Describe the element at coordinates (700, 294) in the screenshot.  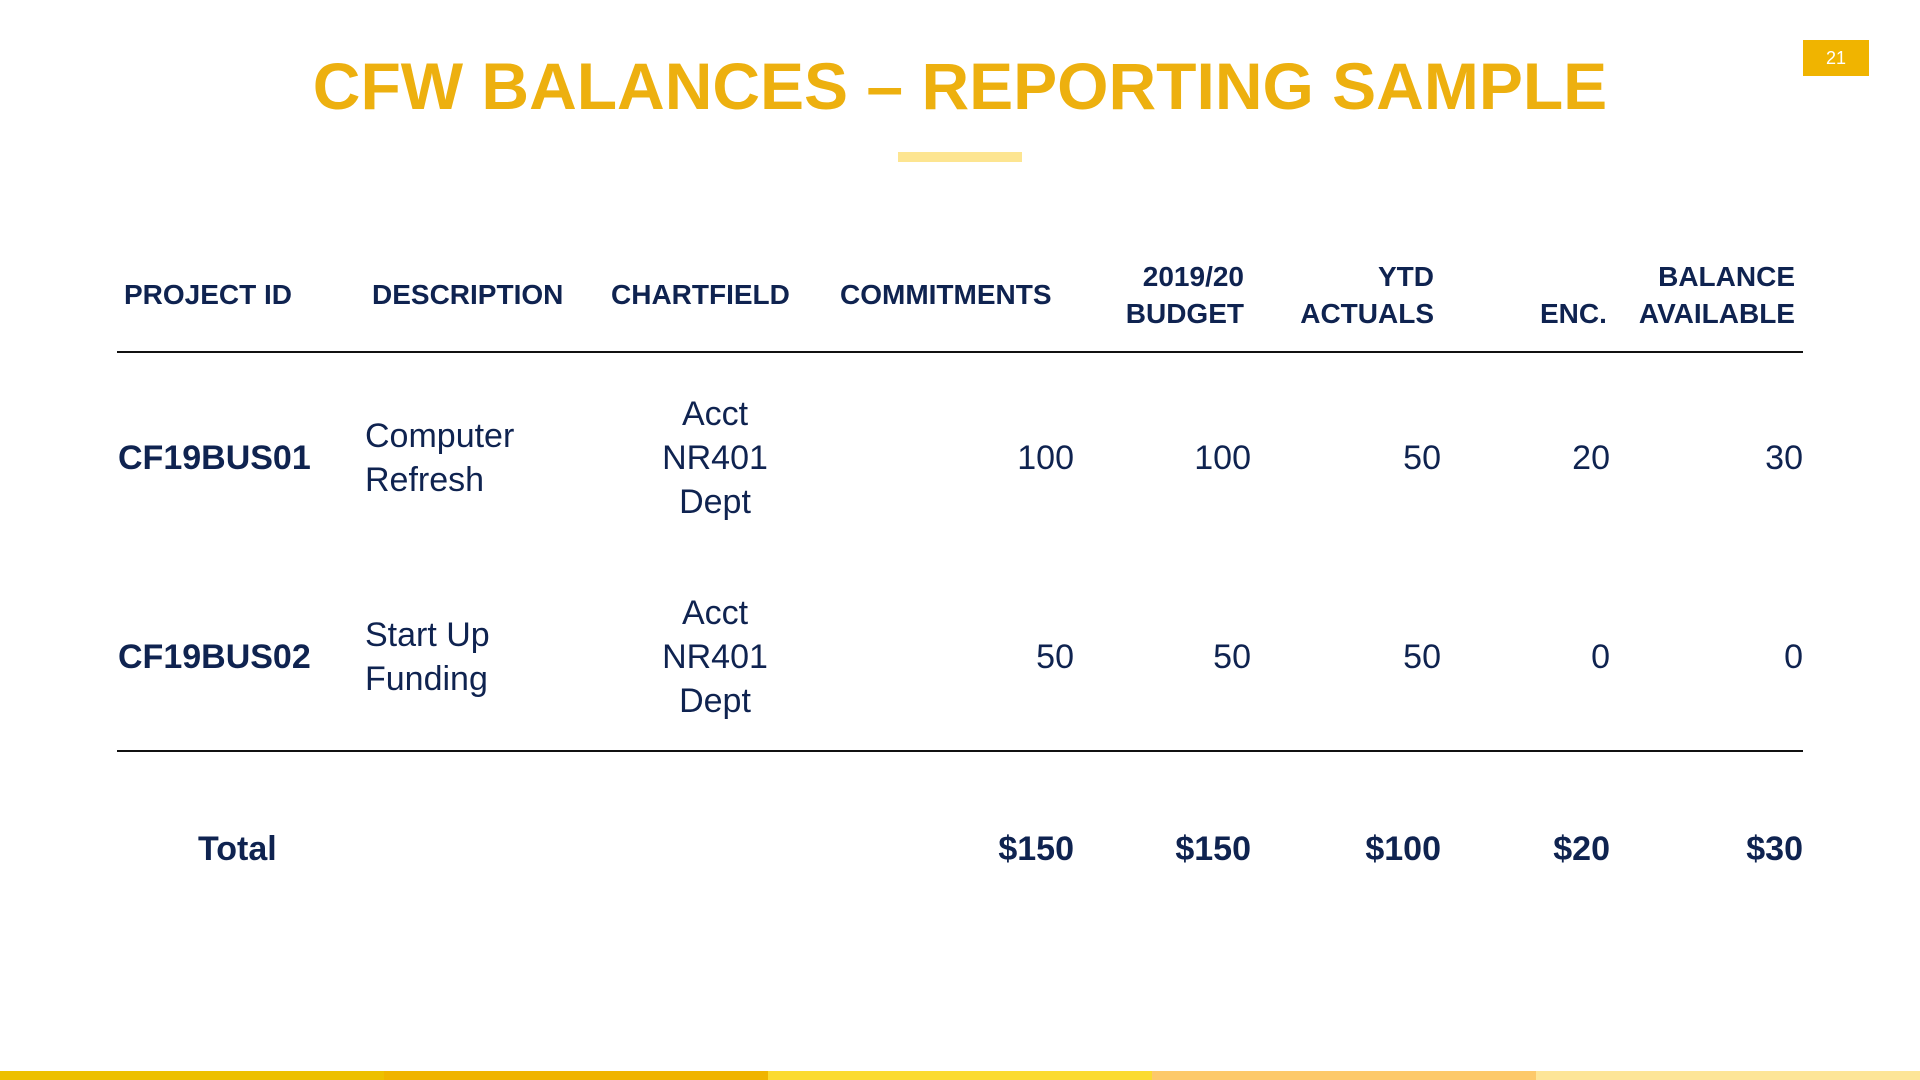
I see `header-chartfield: CHARTFIELD` at that location.